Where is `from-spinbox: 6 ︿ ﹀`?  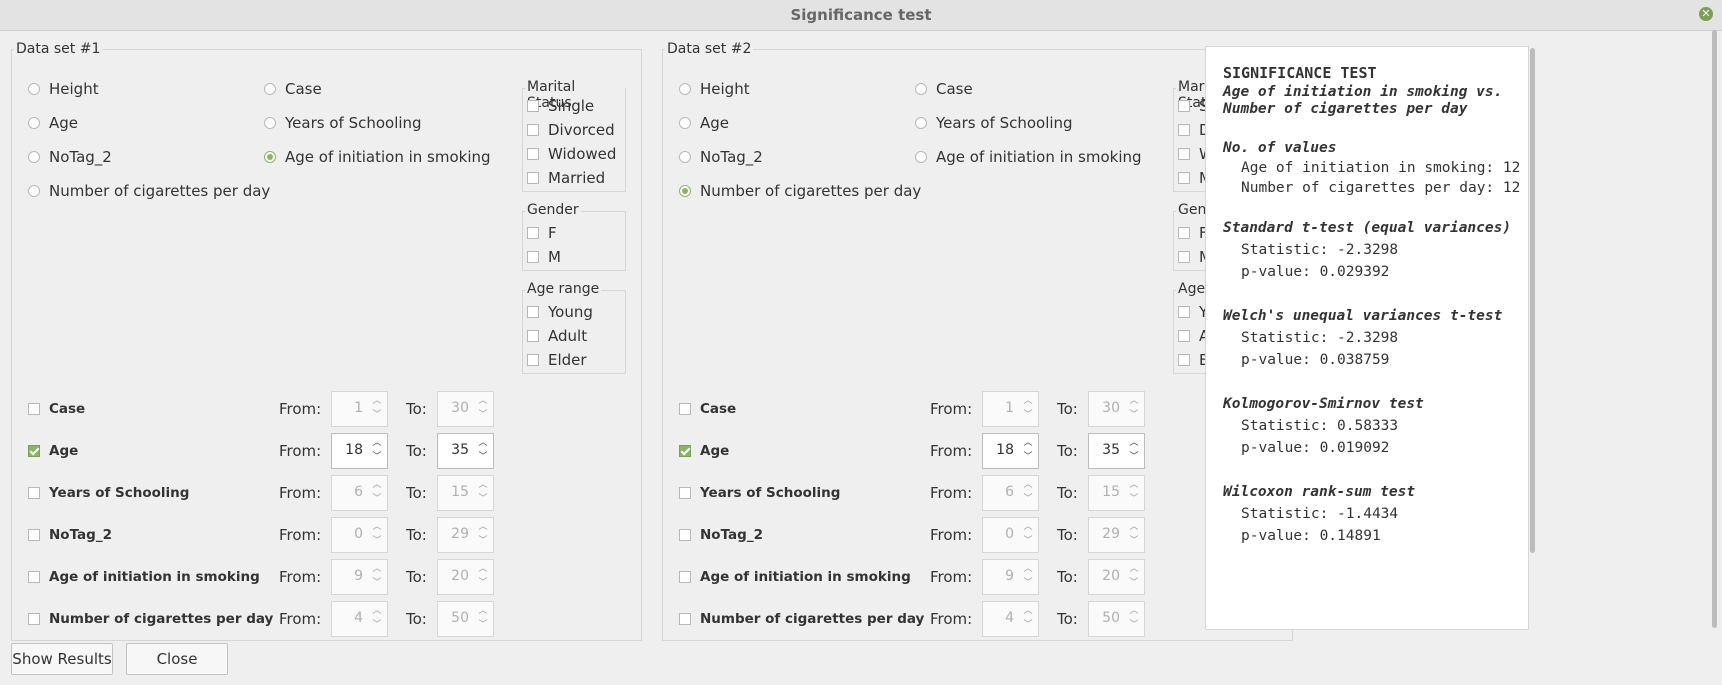
from-spinbox: 6 ︿ ﹀ is located at coordinates (359, 493).